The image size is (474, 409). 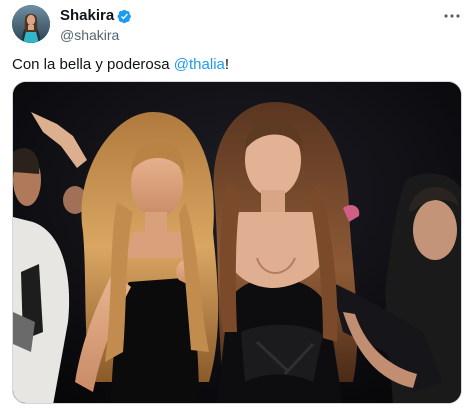 I want to click on author-handle: @shakira, so click(x=96, y=35).